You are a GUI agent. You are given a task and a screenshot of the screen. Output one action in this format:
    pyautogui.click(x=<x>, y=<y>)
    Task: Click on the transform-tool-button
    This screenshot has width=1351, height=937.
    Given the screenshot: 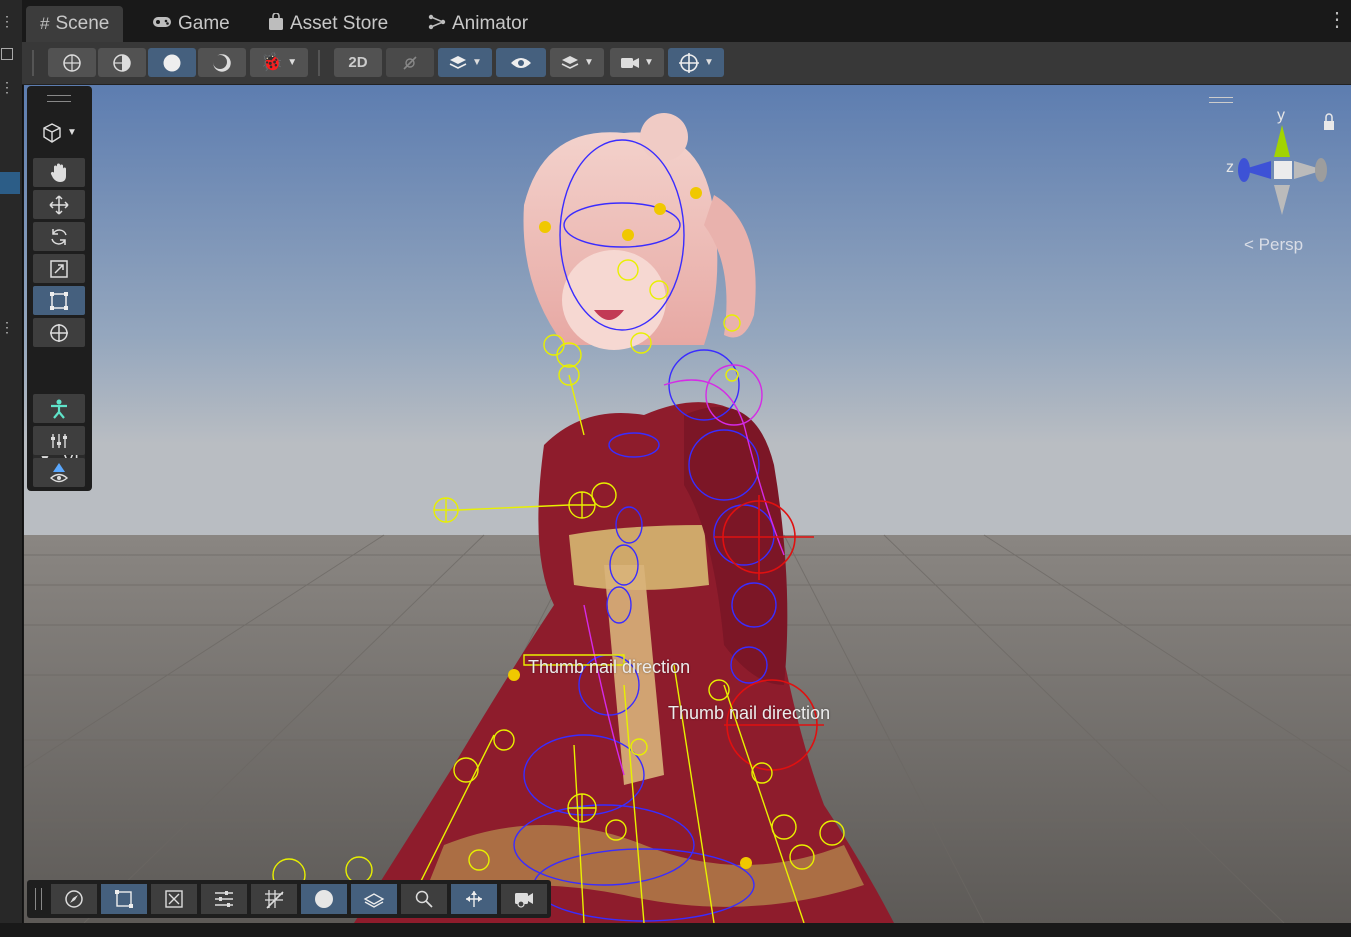 What is the action you would take?
    pyautogui.click(x=59, y=332)
    